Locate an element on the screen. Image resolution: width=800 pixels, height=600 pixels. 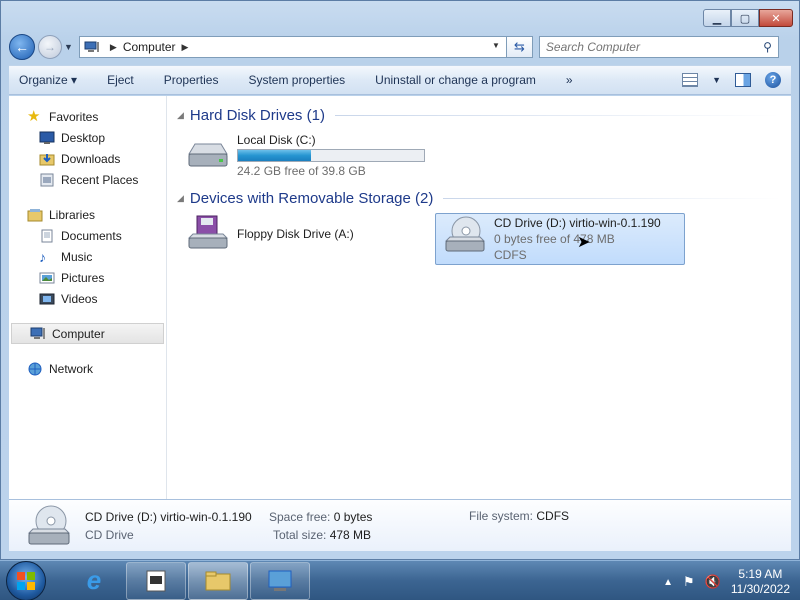
drive-free-space: 24.2 GB free of 39.8 GB is located at coordinates (301, 171).